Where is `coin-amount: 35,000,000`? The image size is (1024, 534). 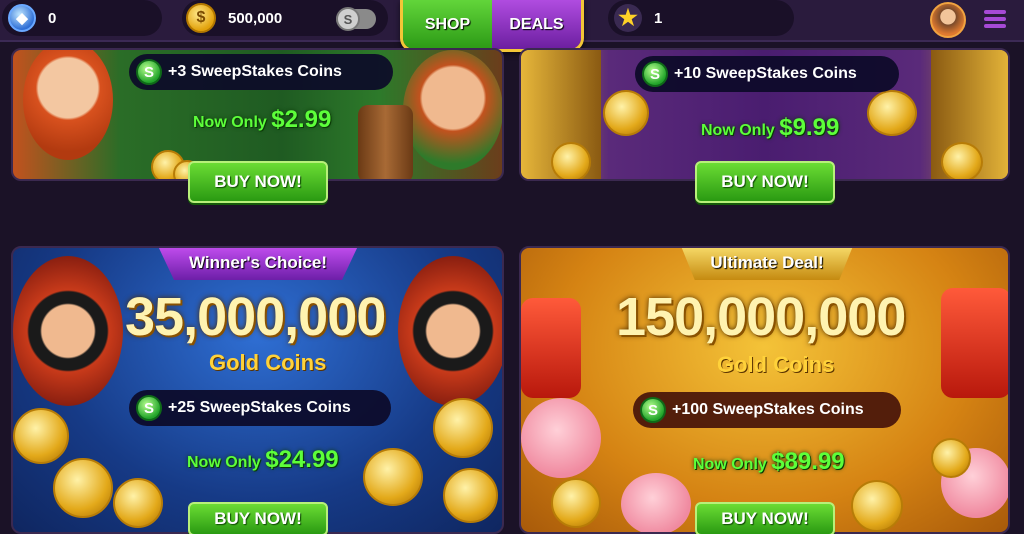
coin-amount: 35,000,000 is located at coordinates (255, 317).